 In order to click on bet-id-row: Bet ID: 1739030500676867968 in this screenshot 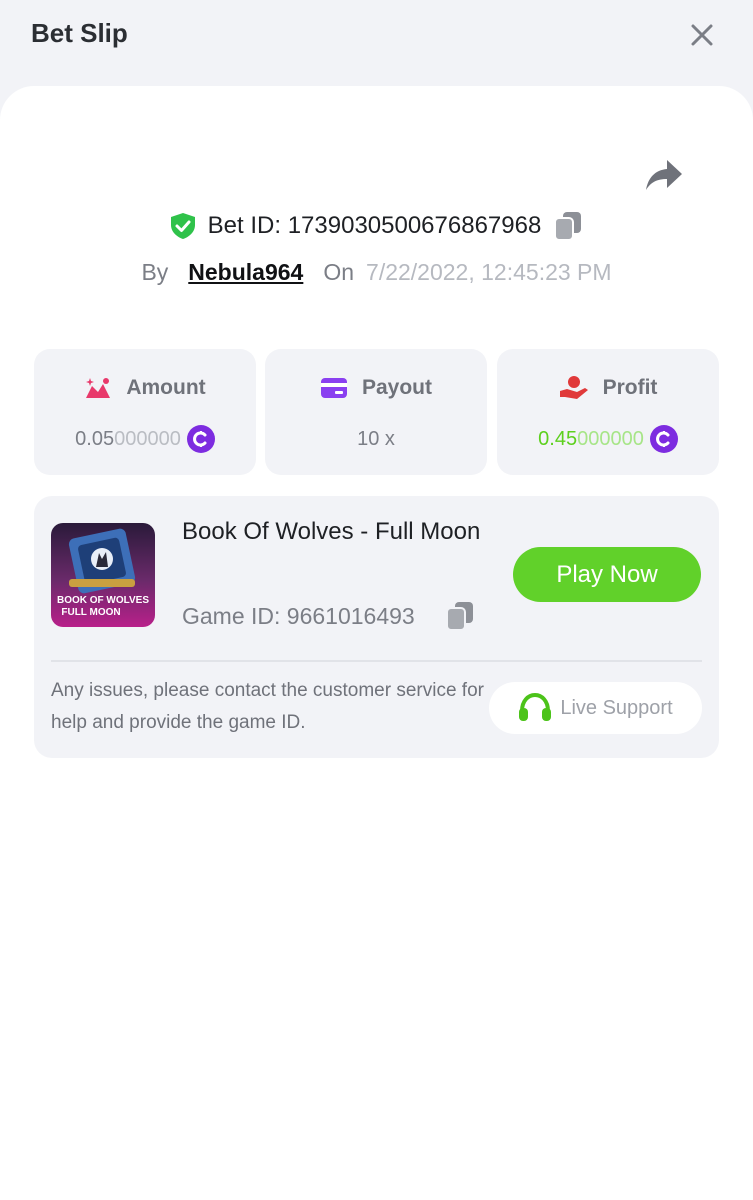, I will do `click(376, 226)`.